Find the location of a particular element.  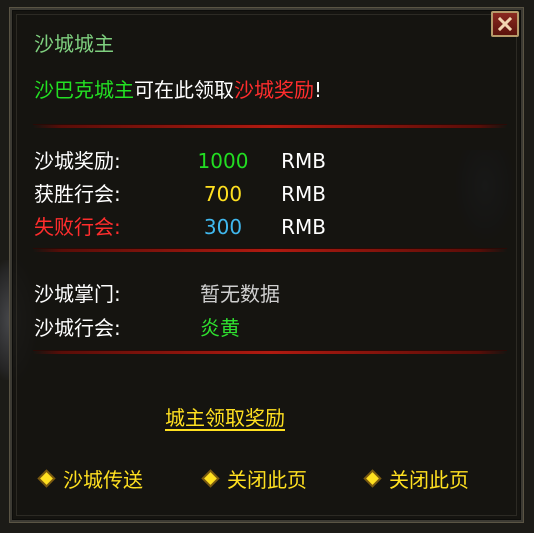

reward-notice: 沙巴克城主可在此领取沙城奖励! is located at coordinates (178, 88).